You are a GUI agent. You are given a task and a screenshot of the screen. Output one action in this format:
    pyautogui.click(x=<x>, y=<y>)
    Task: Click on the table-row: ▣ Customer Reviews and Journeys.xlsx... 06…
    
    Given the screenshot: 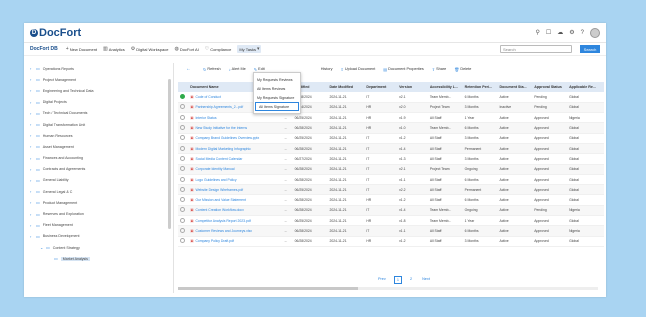 What is the action you would take?
    pyautogui.click(x=391, y=231)
    